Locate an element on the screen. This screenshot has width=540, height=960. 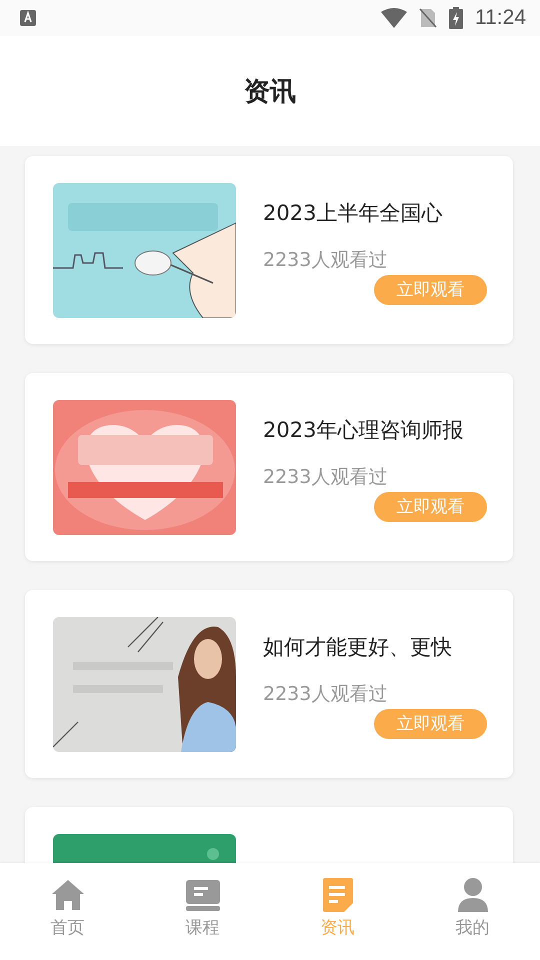
monitor-icon is located at coordinates (203, 895).